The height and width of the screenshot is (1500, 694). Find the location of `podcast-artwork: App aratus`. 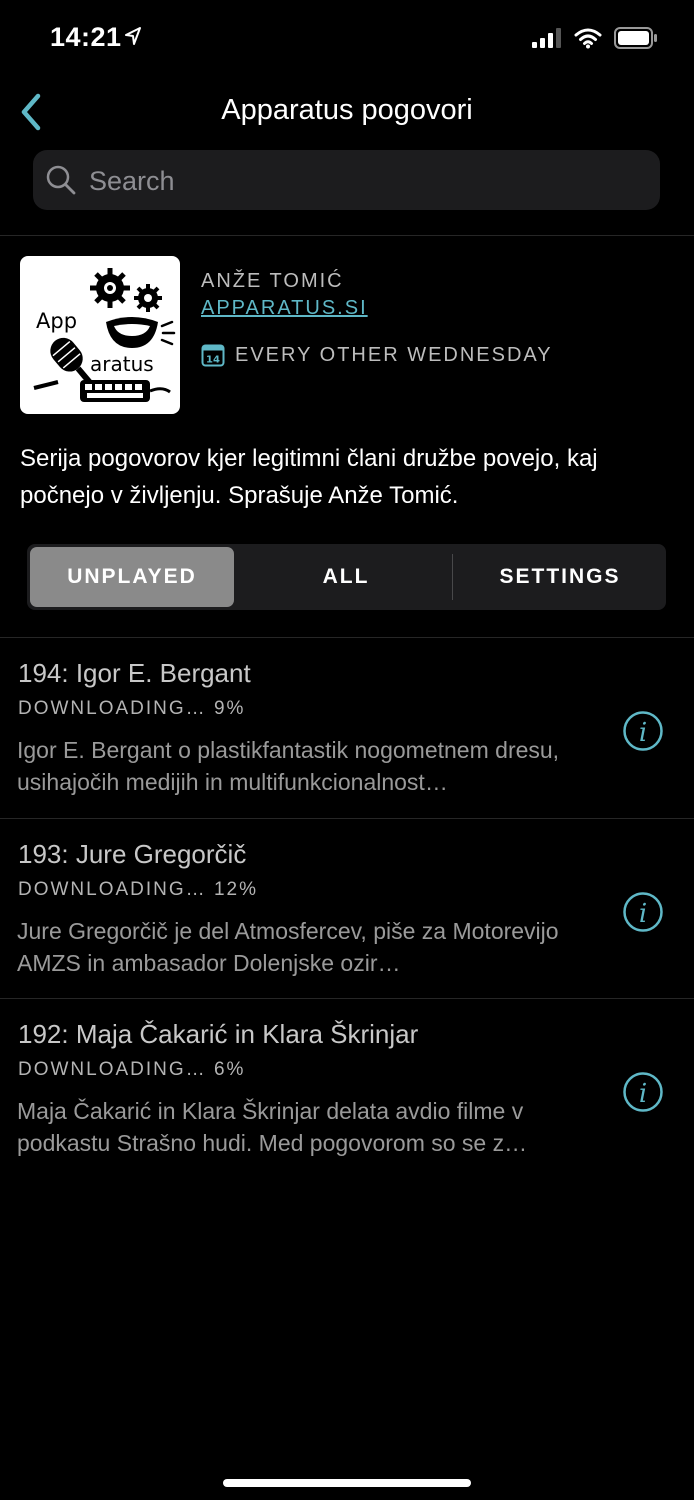

podcast-artwork: App aratus is located at coordinates (100, 335).